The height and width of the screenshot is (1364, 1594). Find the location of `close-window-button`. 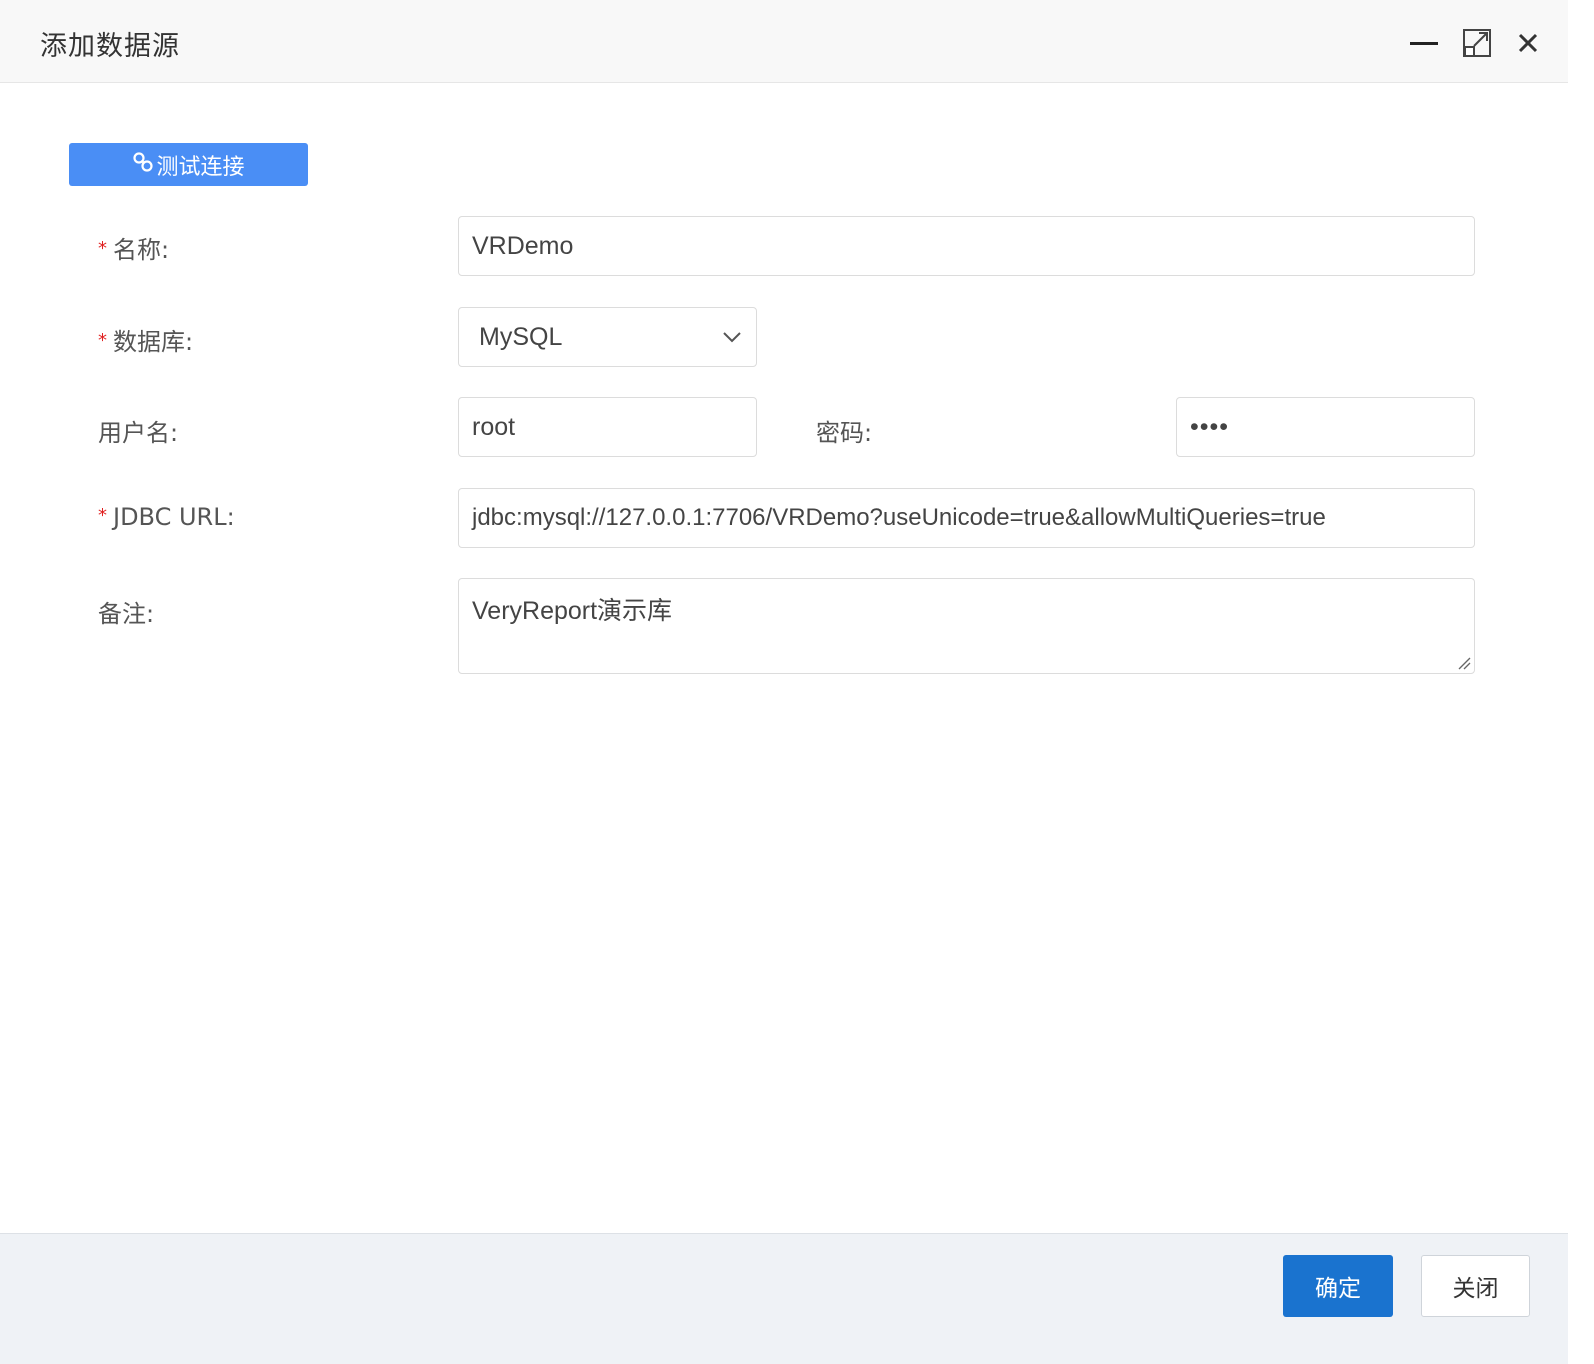

close-window-button is located at coordinates (1528, 43).